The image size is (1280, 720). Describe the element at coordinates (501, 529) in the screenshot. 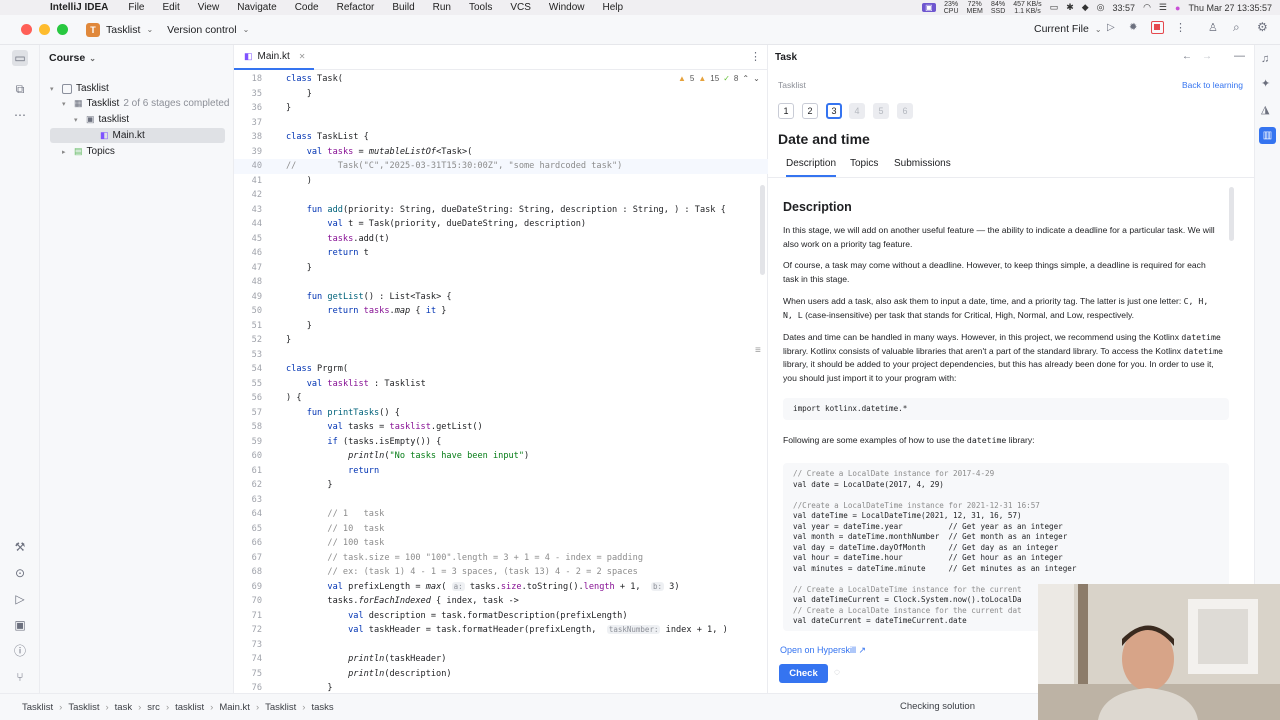

I see `code-line: 65 // 10 task` at that location.